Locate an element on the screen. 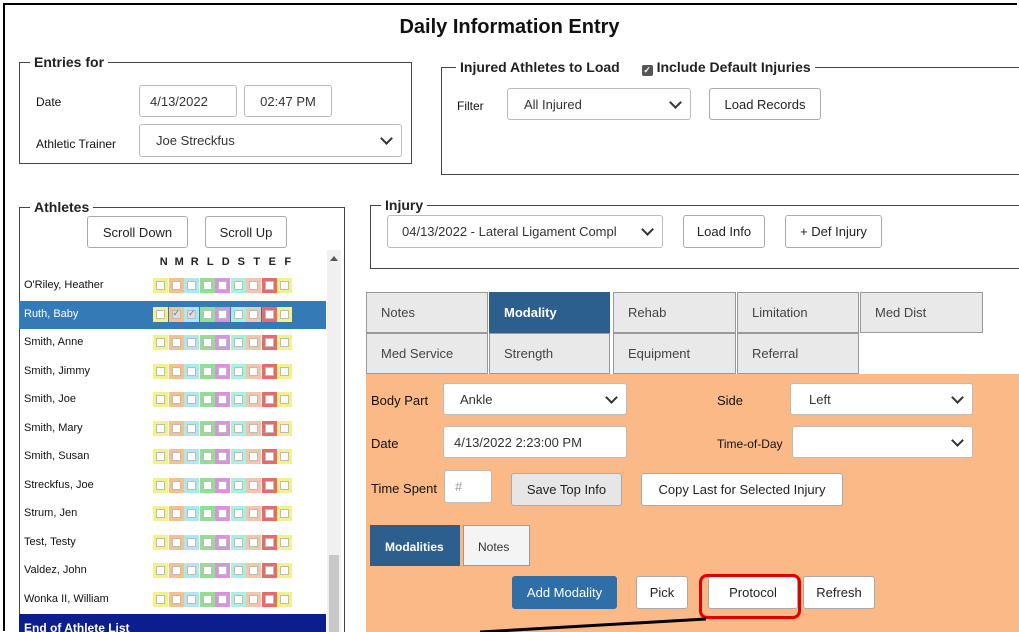 The height and width of the screenshot is (632, 1019). annotation-arrow is located at coordinates (593, 624).